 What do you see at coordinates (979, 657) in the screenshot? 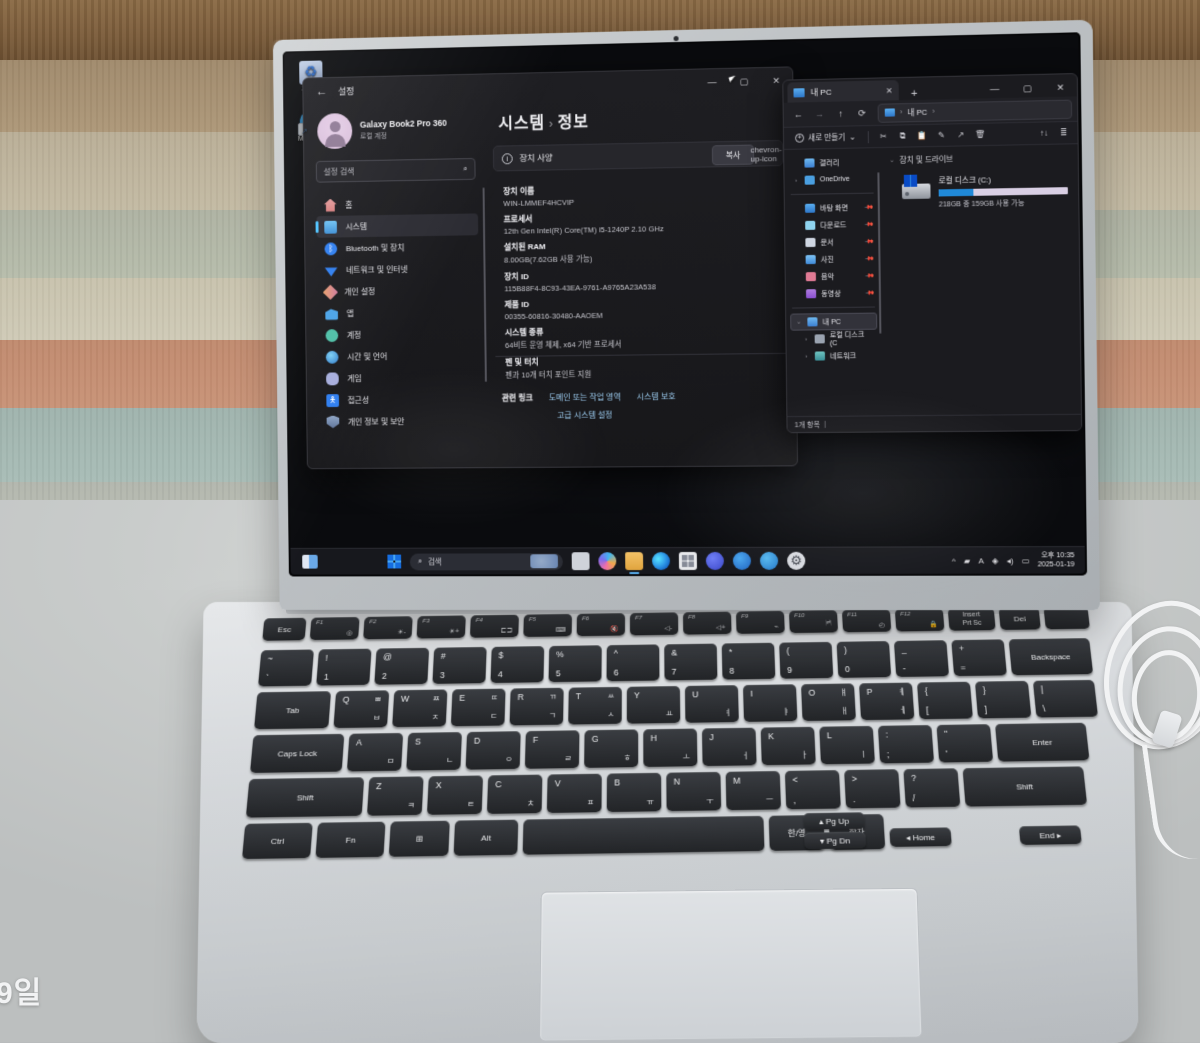
I see `key--: +=` at bounding box center [979, 657].